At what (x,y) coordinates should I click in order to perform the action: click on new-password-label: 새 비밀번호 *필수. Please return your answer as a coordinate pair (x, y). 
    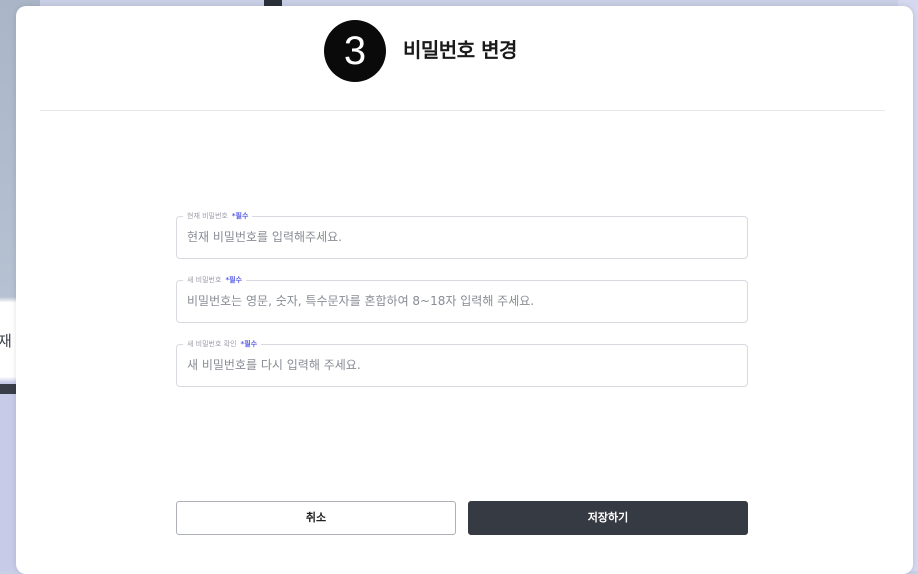
    Looking at the image, I should click on (214, 280).